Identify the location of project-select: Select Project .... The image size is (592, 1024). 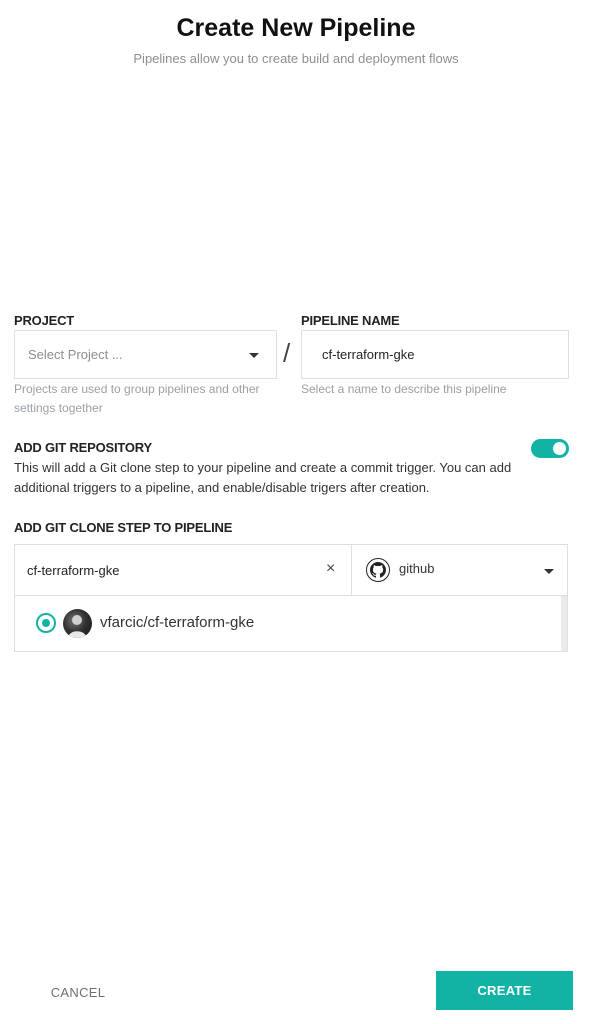
(145, 354).